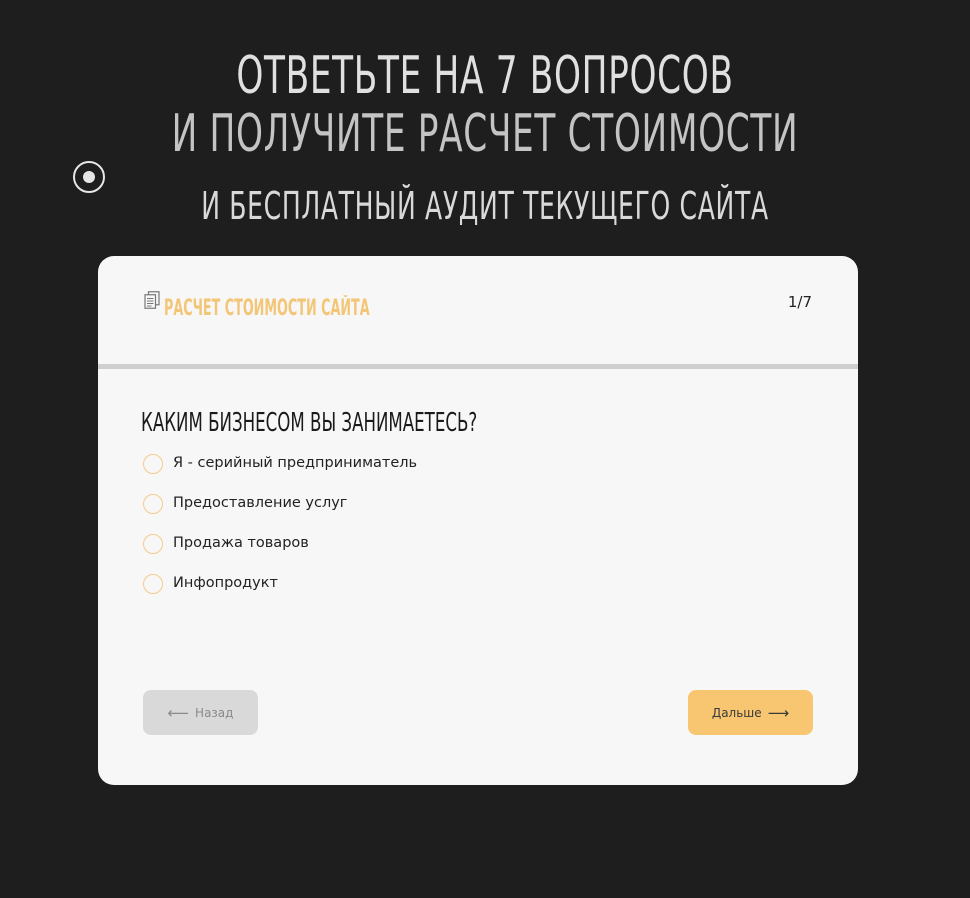 The width and height of the screenshot is (970, 898). Describe the element at coordinates (309, 423) in the screenshot. I see `question-text: Каким бизнесом вы занимаетесь?` at that location.